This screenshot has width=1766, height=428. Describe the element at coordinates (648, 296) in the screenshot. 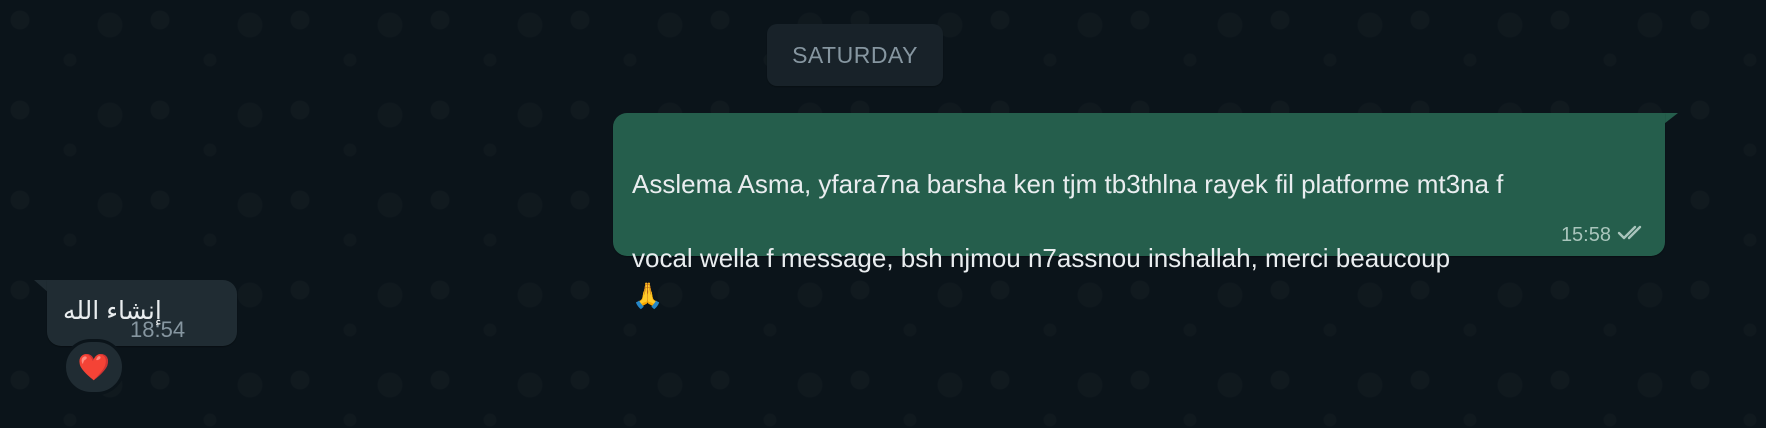

I see `folded-hands-emoji: 🙏` at that location.